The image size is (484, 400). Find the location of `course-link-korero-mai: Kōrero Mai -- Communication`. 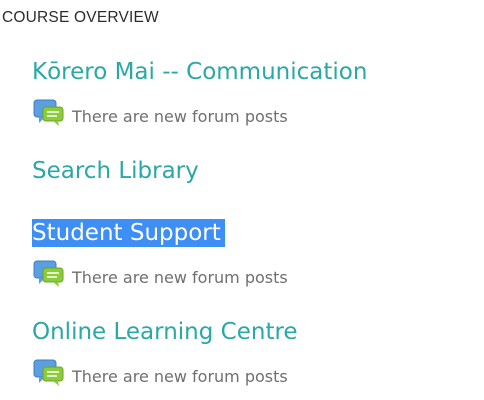

course-link-korero-mai: Kōrero Mai -- Communication is located at coordinates (199, 72).